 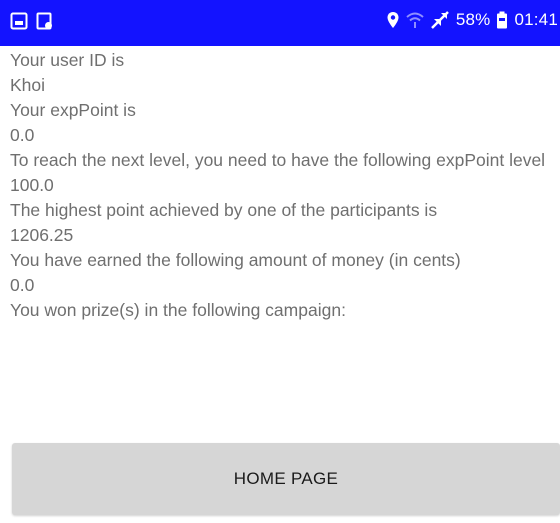 What do you see at coordinates (67, 60) in the screenshot?
I see `user-id-label: Your user ID is` at bounding box center [67, 60].